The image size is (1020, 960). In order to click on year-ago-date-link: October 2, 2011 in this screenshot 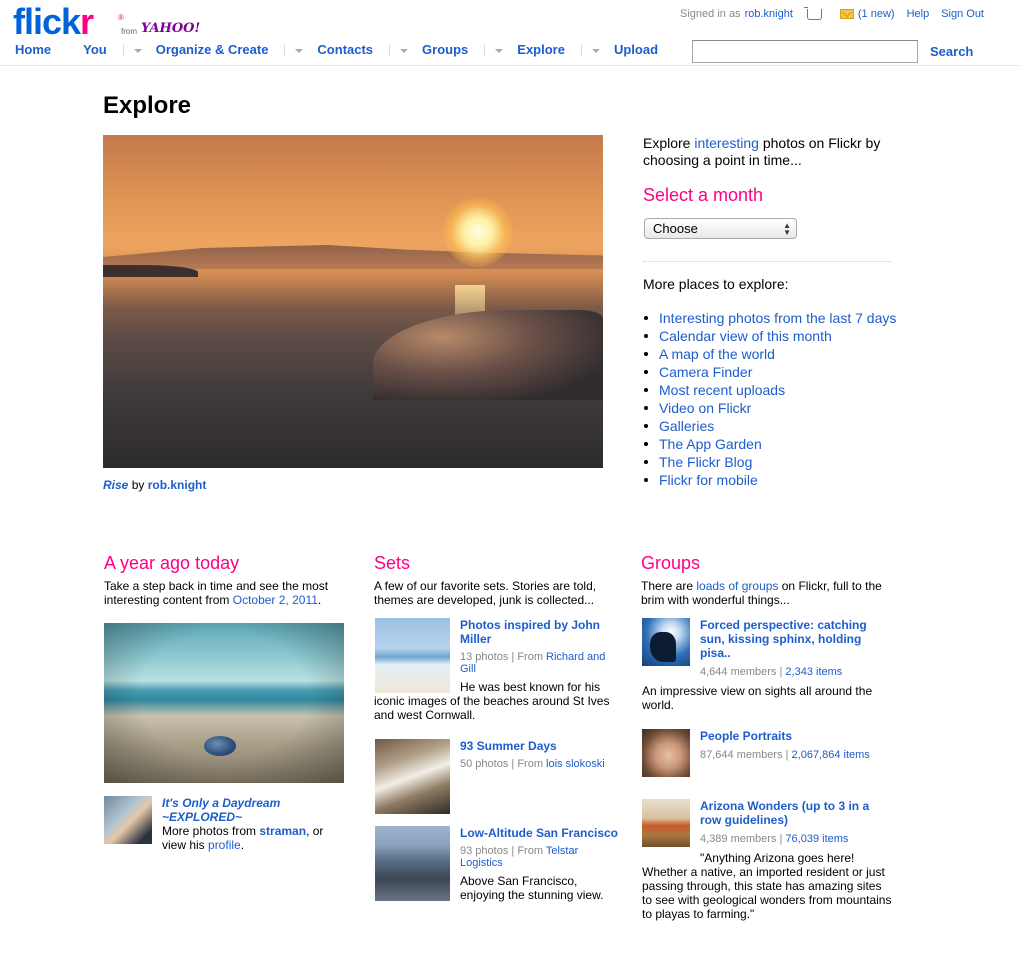, I will do `click(275, 600)`.